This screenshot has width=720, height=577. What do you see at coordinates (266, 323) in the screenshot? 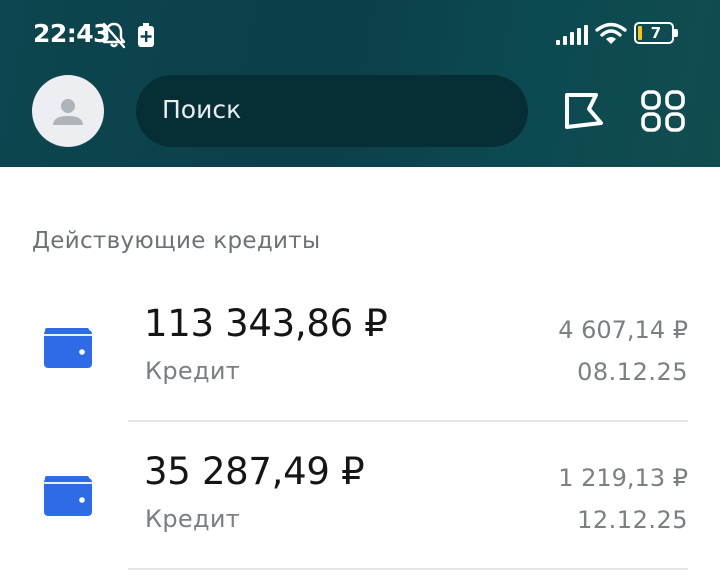
I see `credit-amount: 113 343,86 ₽` at bounding box center [266, 323].